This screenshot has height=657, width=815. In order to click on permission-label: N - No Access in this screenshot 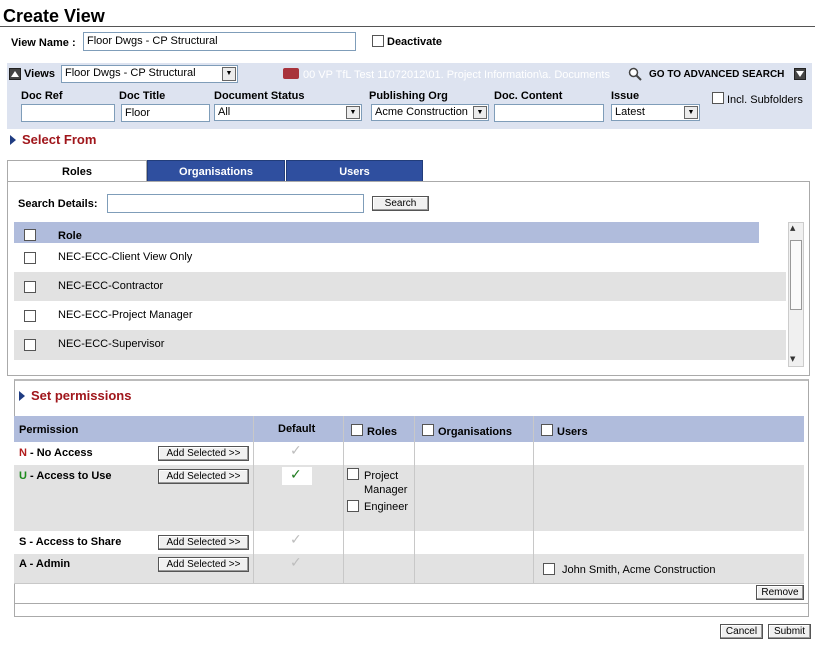, I will do `click(56, 453)`.